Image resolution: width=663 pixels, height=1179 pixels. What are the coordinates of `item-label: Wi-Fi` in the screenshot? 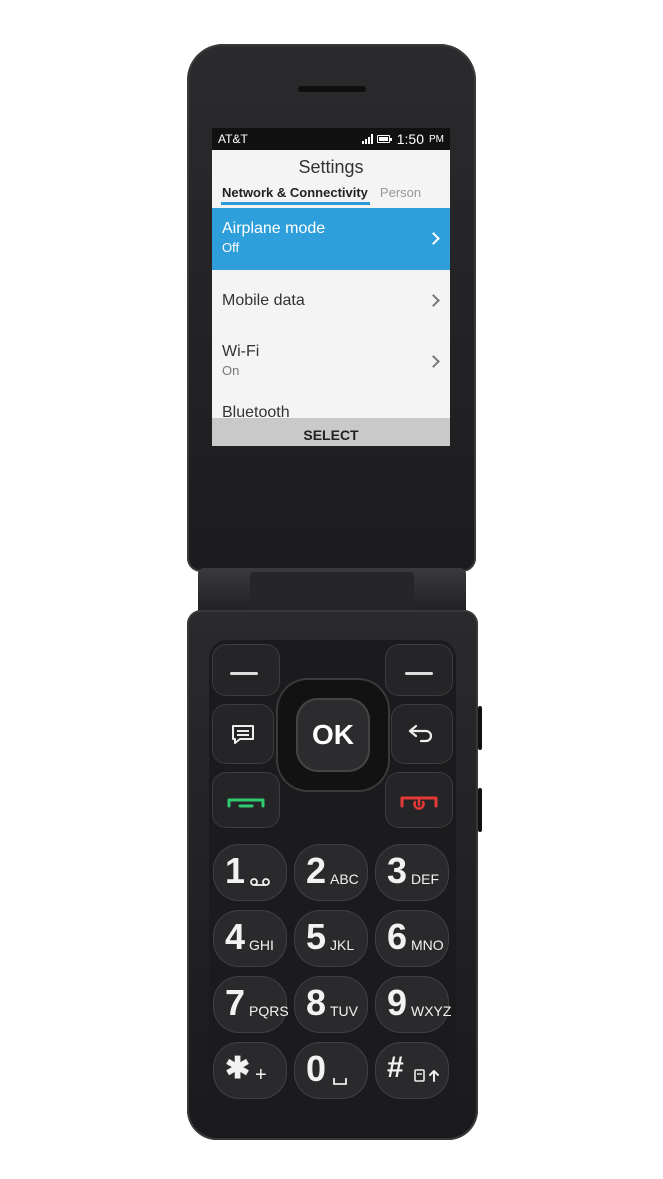 It's located at (241, 351).